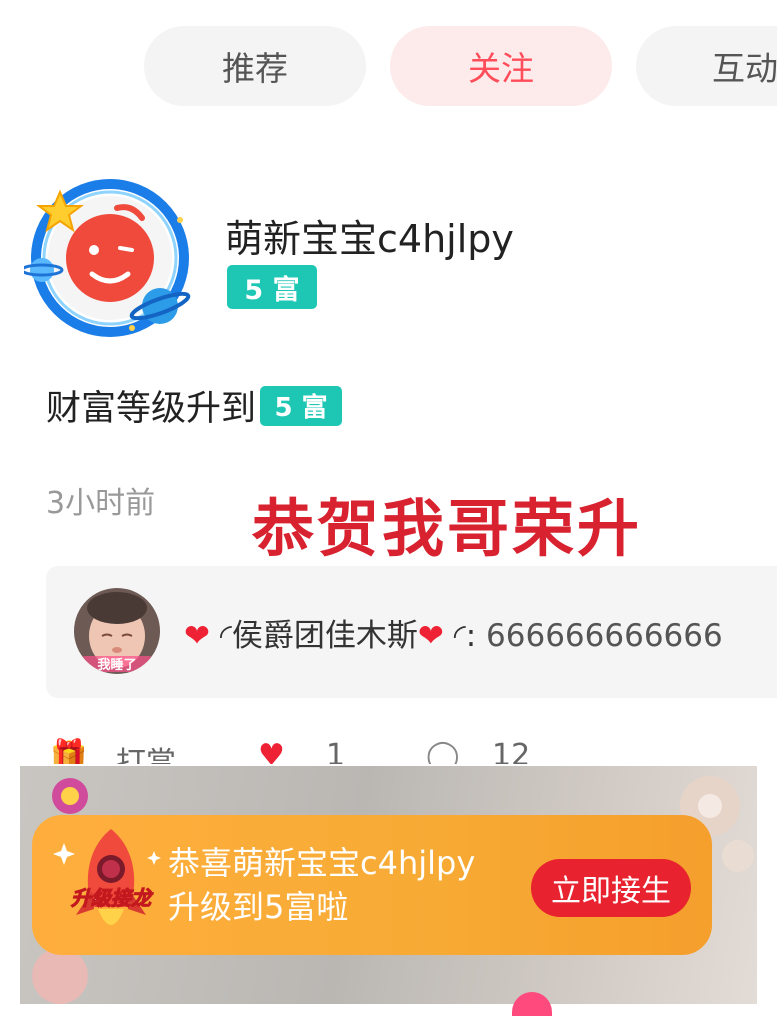 The image size is (777, 1024). Describe the element at coordinates (321, 885) in the screenshot. I see `promo-message: 恭喜萌新宝宝c4hjlpy 升级到5富啦` at that location.